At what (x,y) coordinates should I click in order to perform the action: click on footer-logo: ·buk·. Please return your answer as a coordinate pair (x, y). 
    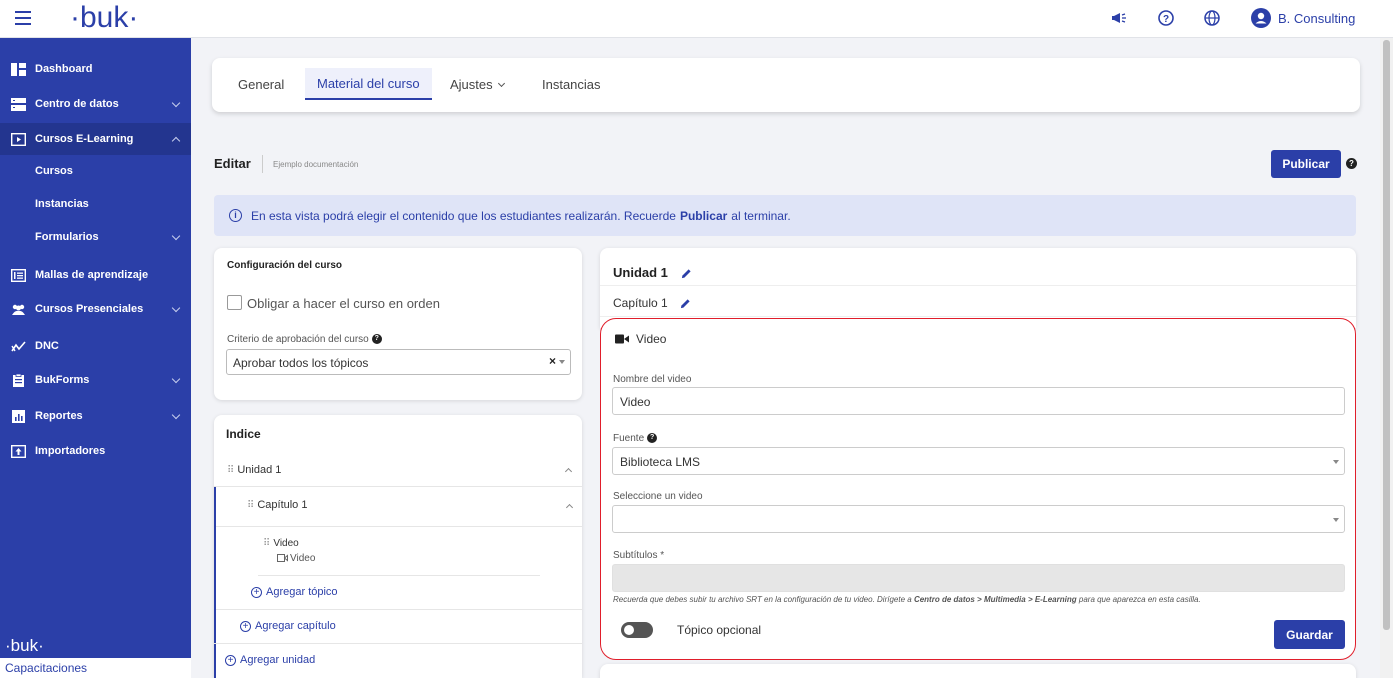
    Looking at the image, I should click on (24, 645).